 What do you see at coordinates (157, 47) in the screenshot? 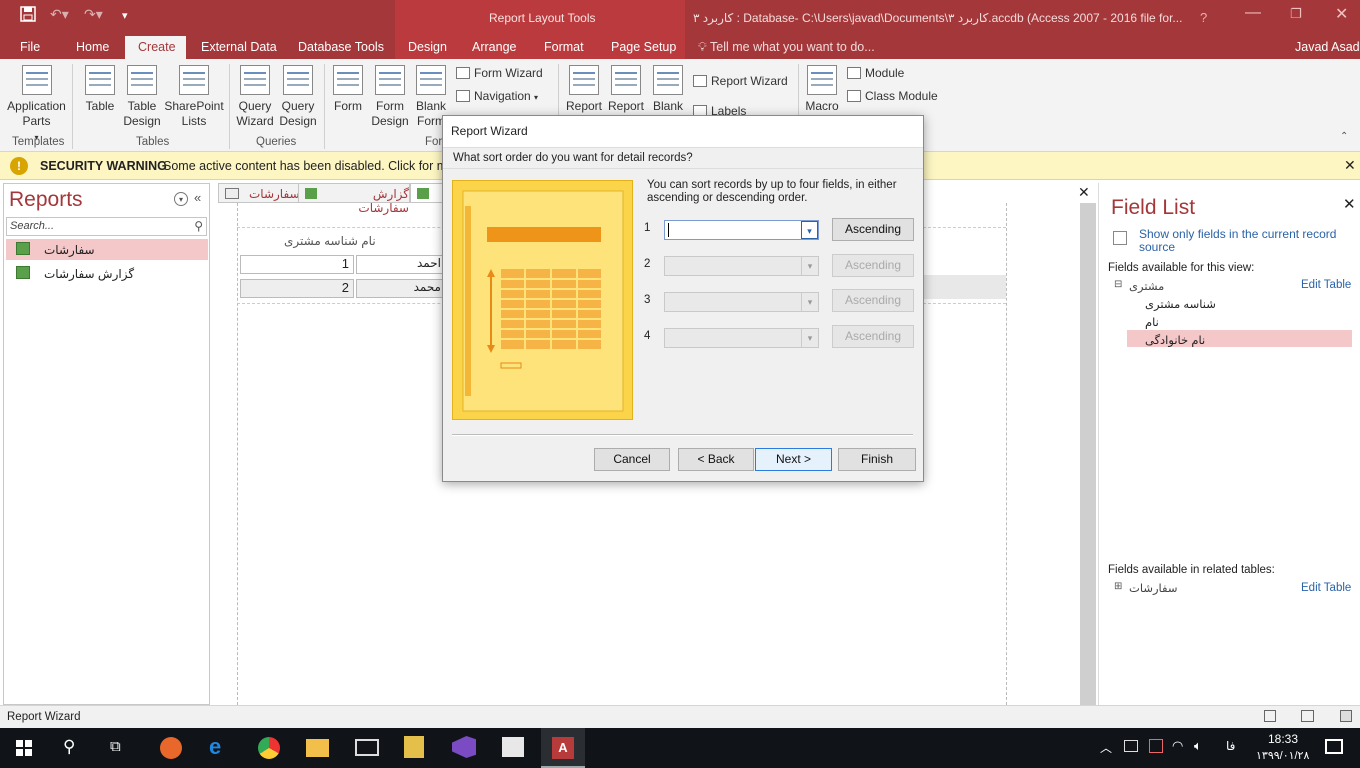
I see `tab-create: Create` at bounding box center [157, 47].